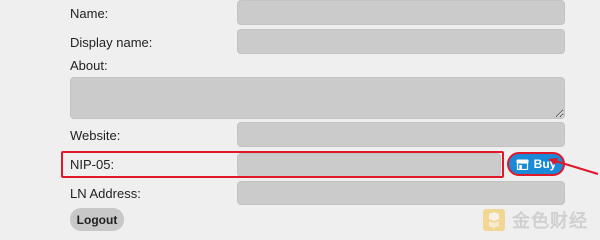 This screenshot has height=240, width=600. I want to click on ln-address-label: LN Address:, so click(105, 193).